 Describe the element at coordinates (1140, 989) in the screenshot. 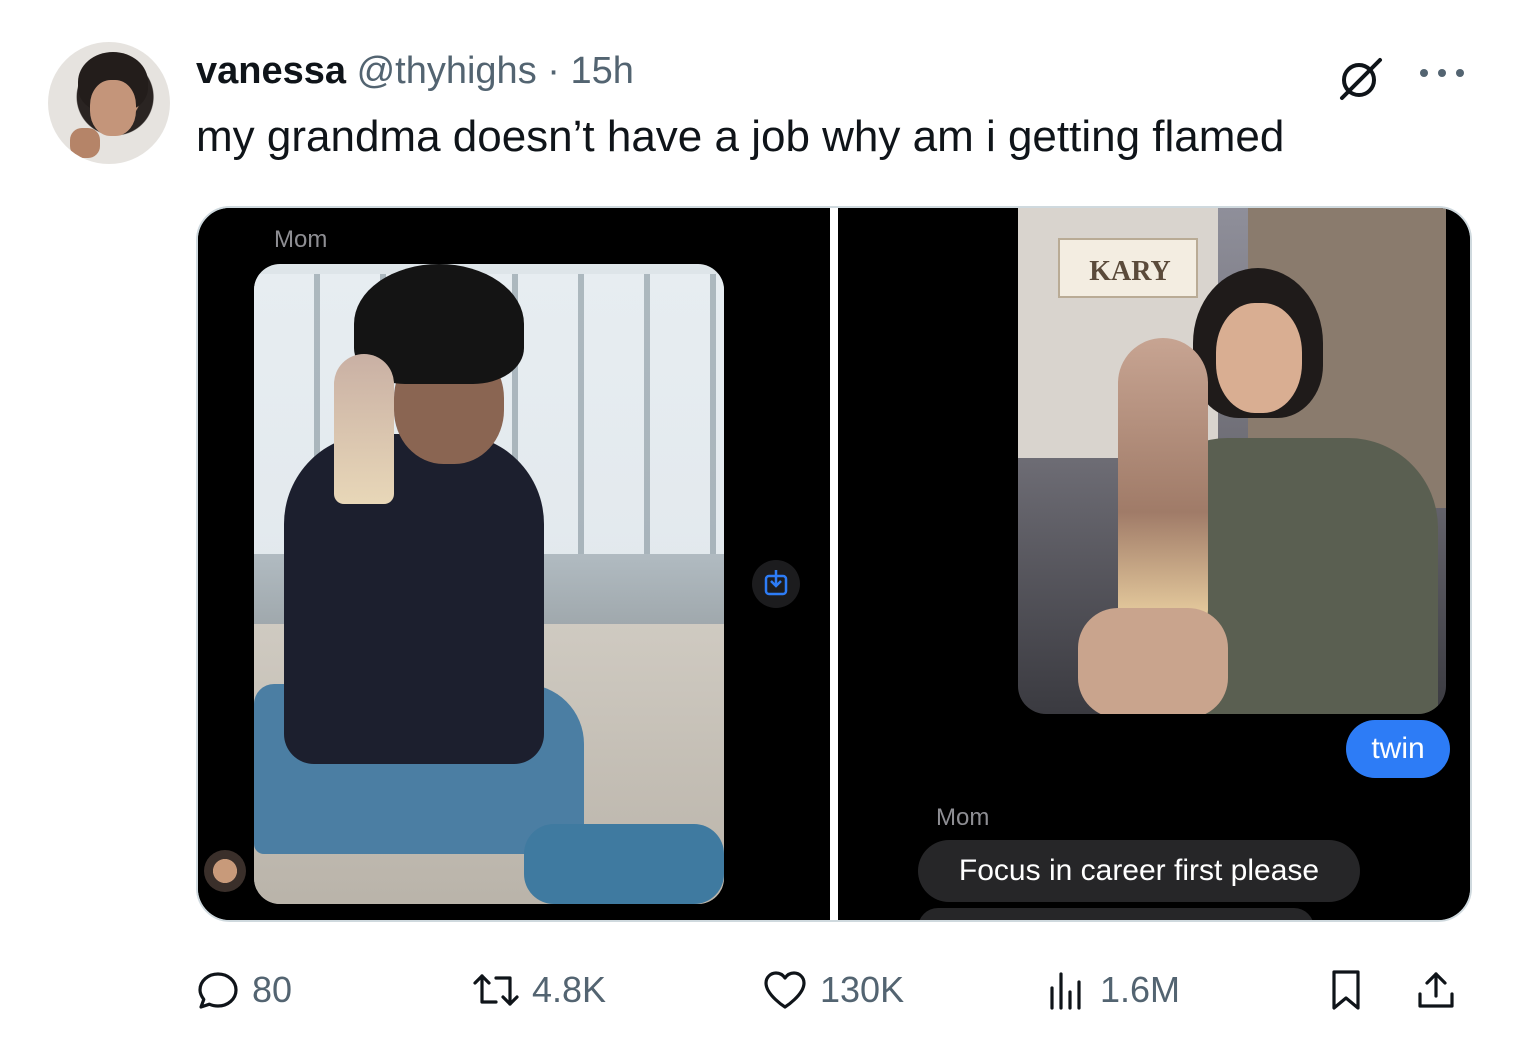

I see `view-count: 1.6M` at that location.